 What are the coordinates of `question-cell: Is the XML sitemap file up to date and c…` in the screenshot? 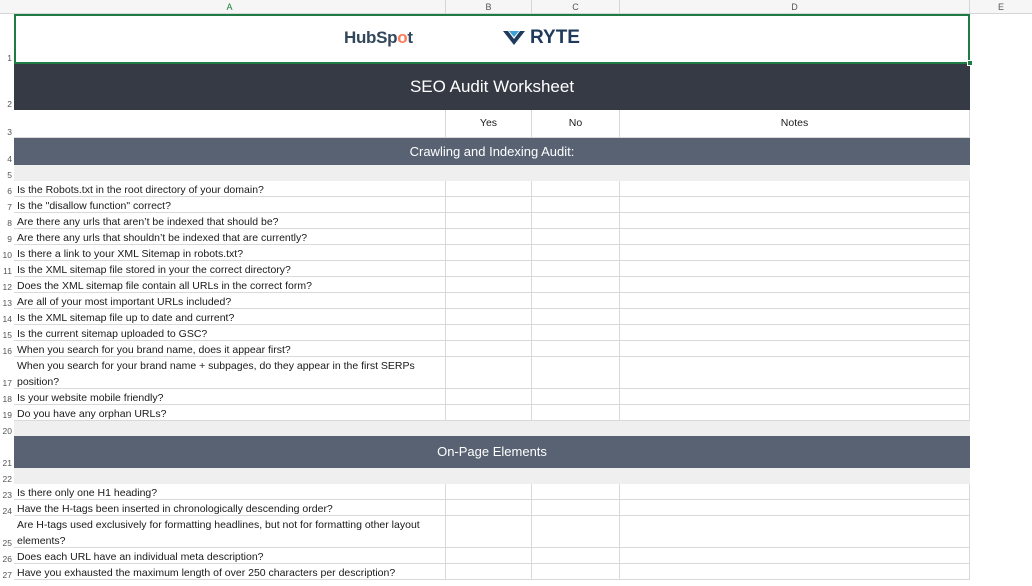 It's located at (230, 317).